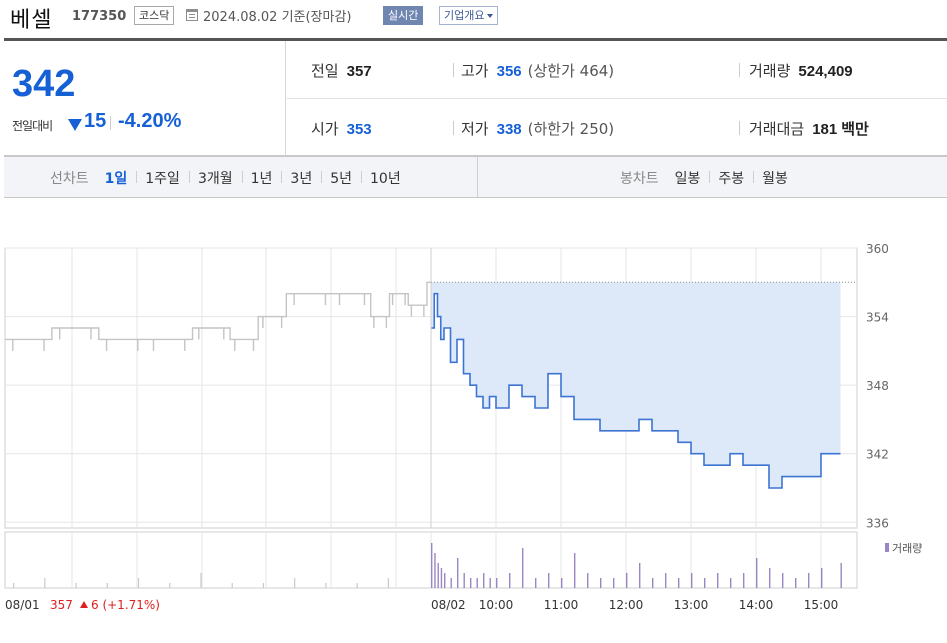  I want to click on x-tick-label: 08/01, so click(22, 605).